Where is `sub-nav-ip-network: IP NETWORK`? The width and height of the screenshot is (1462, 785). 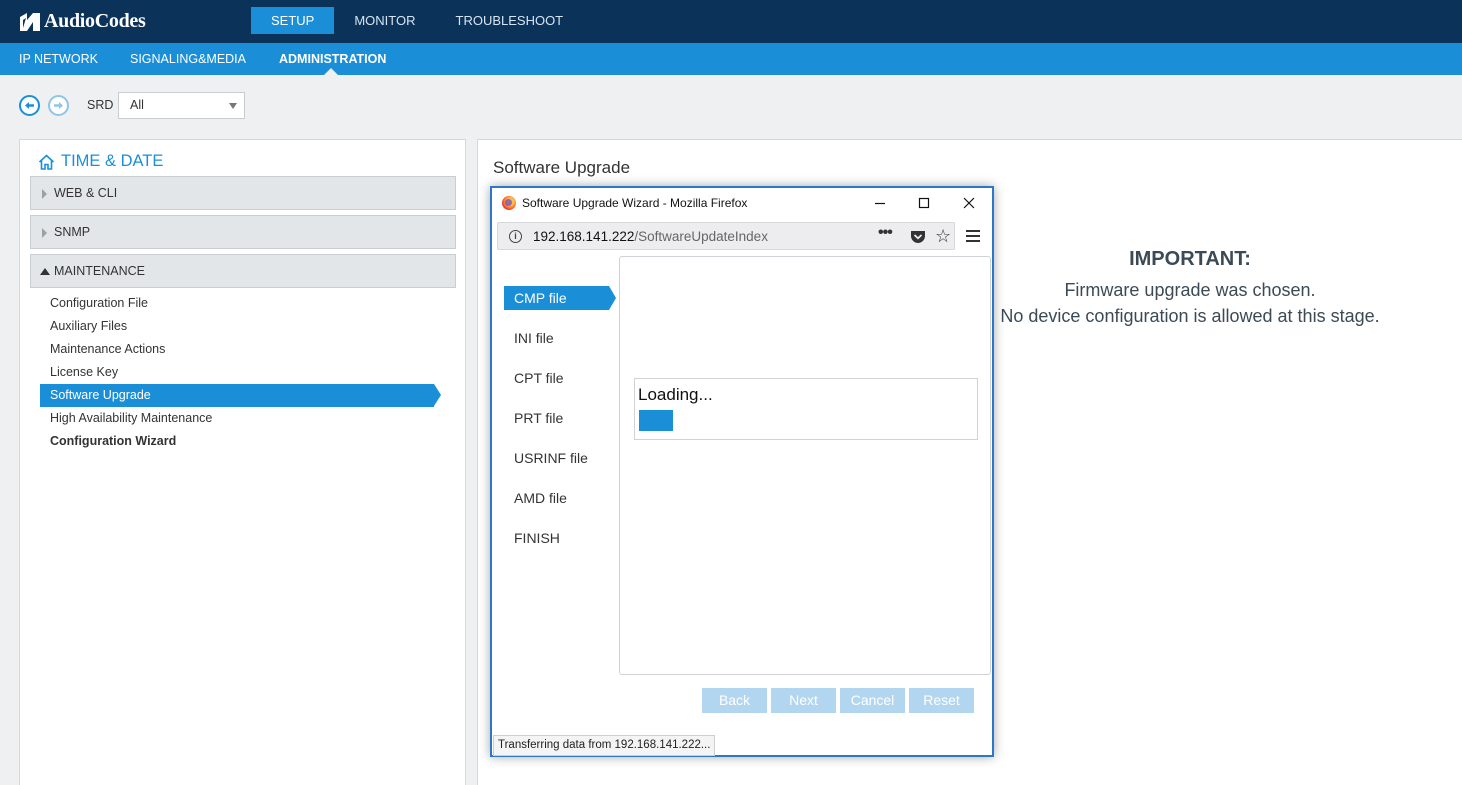 sub-nav-ip-network: IP NETWORK is located at coordinates (58, 59).